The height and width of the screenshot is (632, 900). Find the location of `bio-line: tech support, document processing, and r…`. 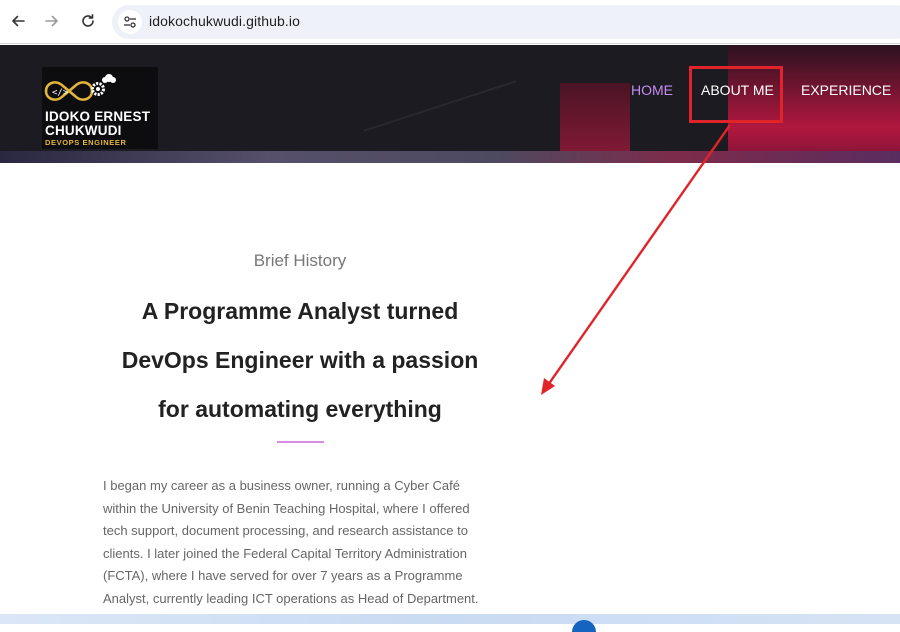

bio-line: tech support, document processing, and r… is located at coordinates (285, 530).